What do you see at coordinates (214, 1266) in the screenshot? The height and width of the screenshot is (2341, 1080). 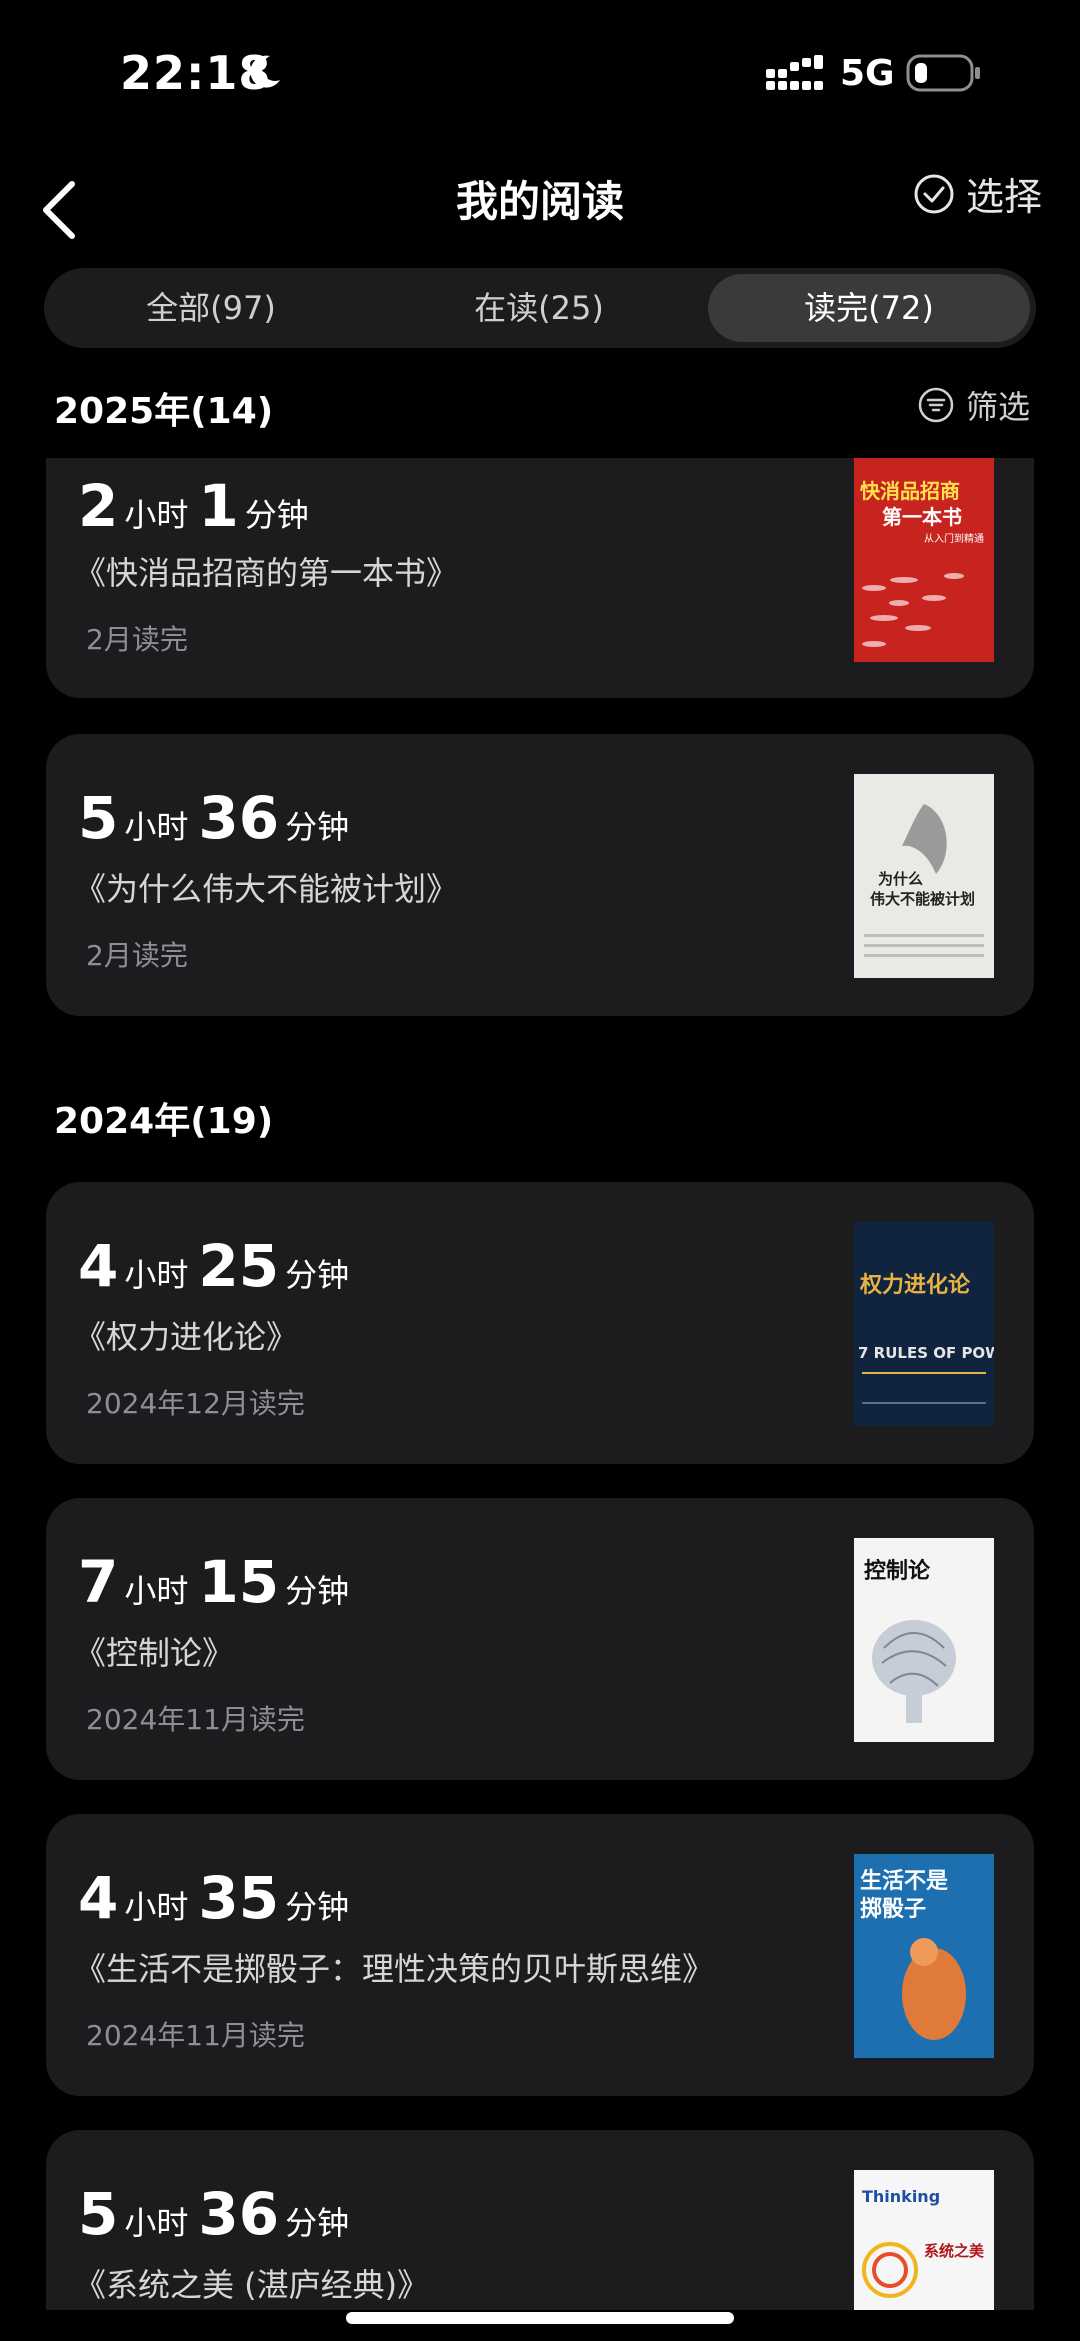 I see `reading-duration: 4 小时 25 分钟` at bounding box center [214, 1266].